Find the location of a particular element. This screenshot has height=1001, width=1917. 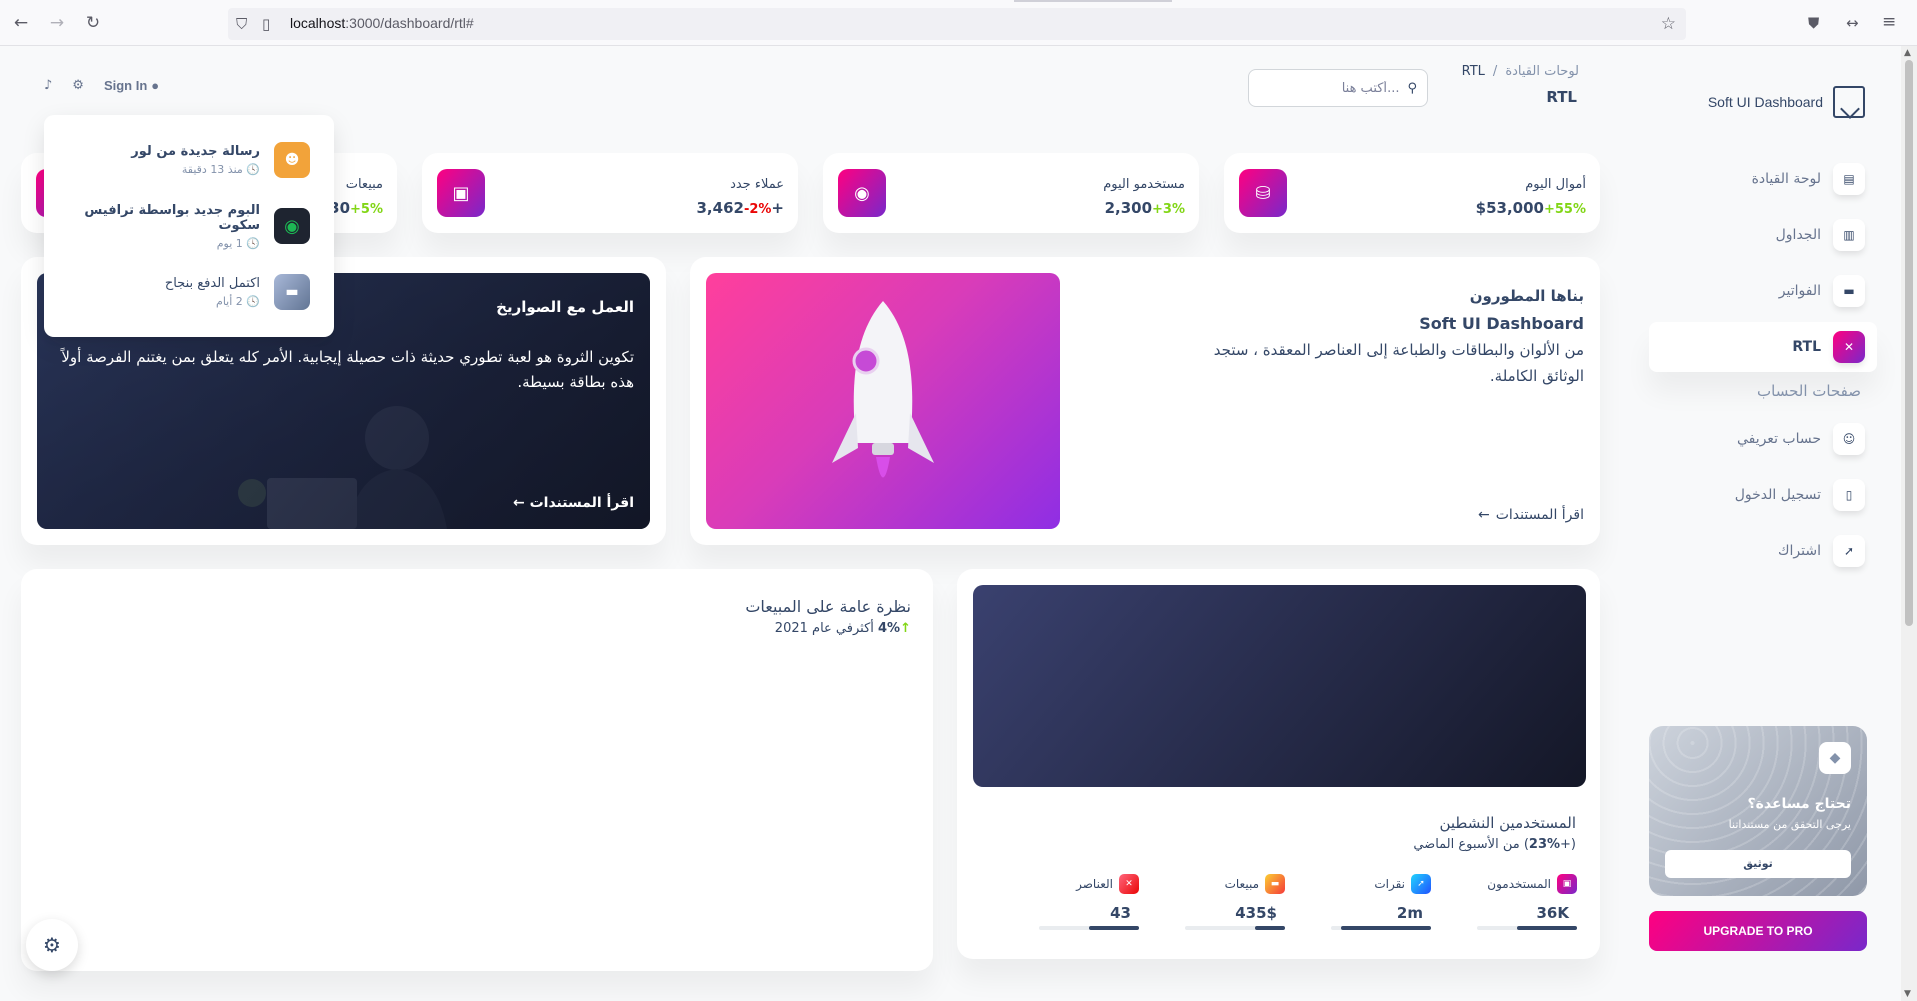

configurator-settings-button: ⚙ is located at coordinates (52, 945).